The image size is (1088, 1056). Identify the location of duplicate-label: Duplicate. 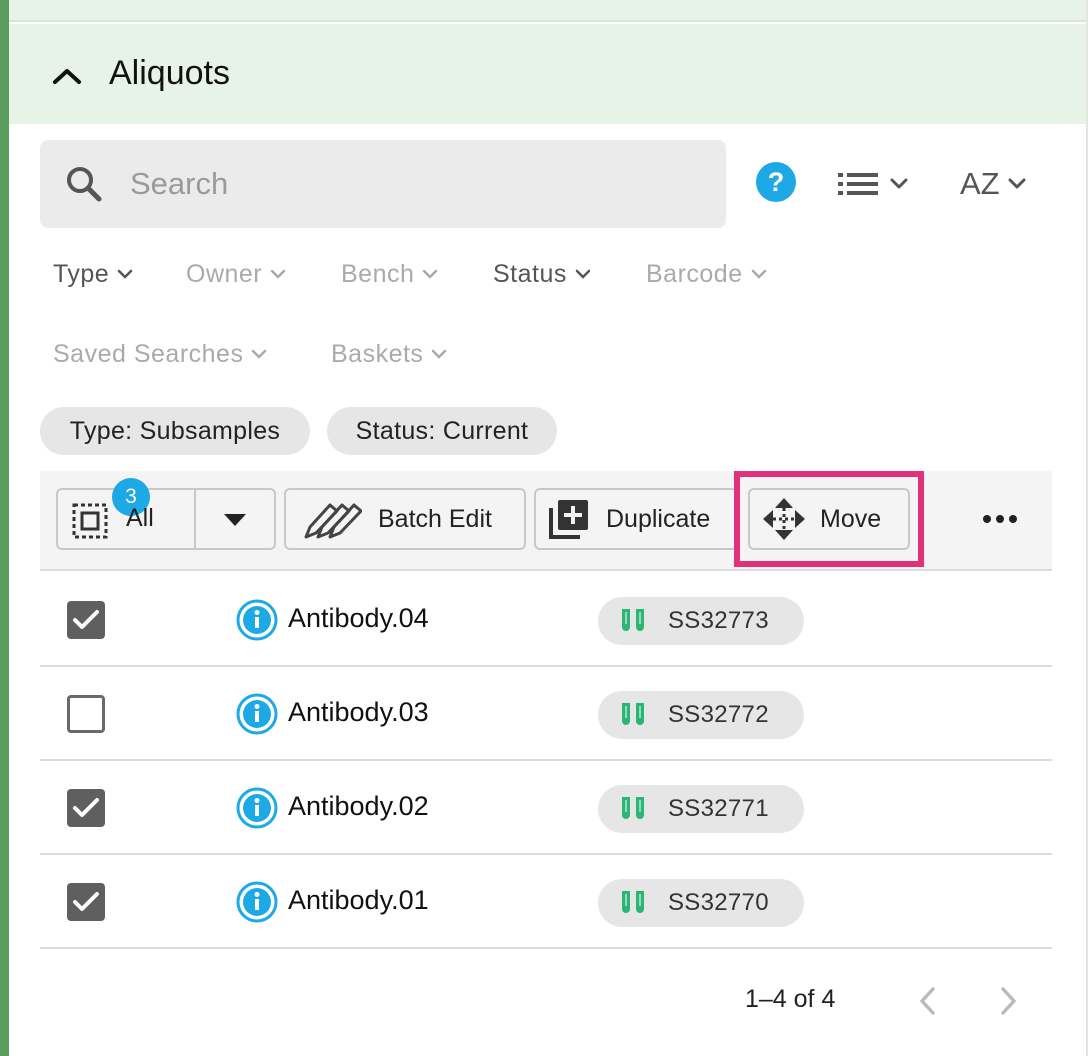
(658, 518).